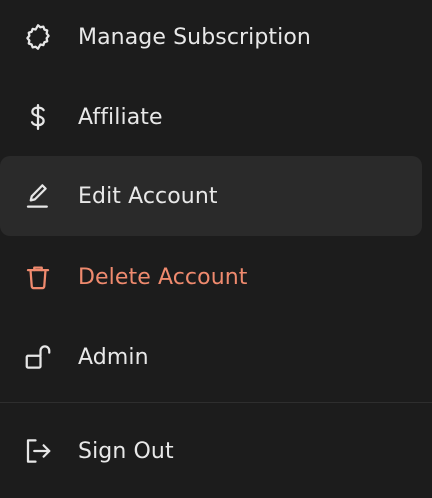 This screenshot has width=432, height=498. Describe the element at coordinates (38, 277) in the screenshot. I see `trash-icon` at that location.